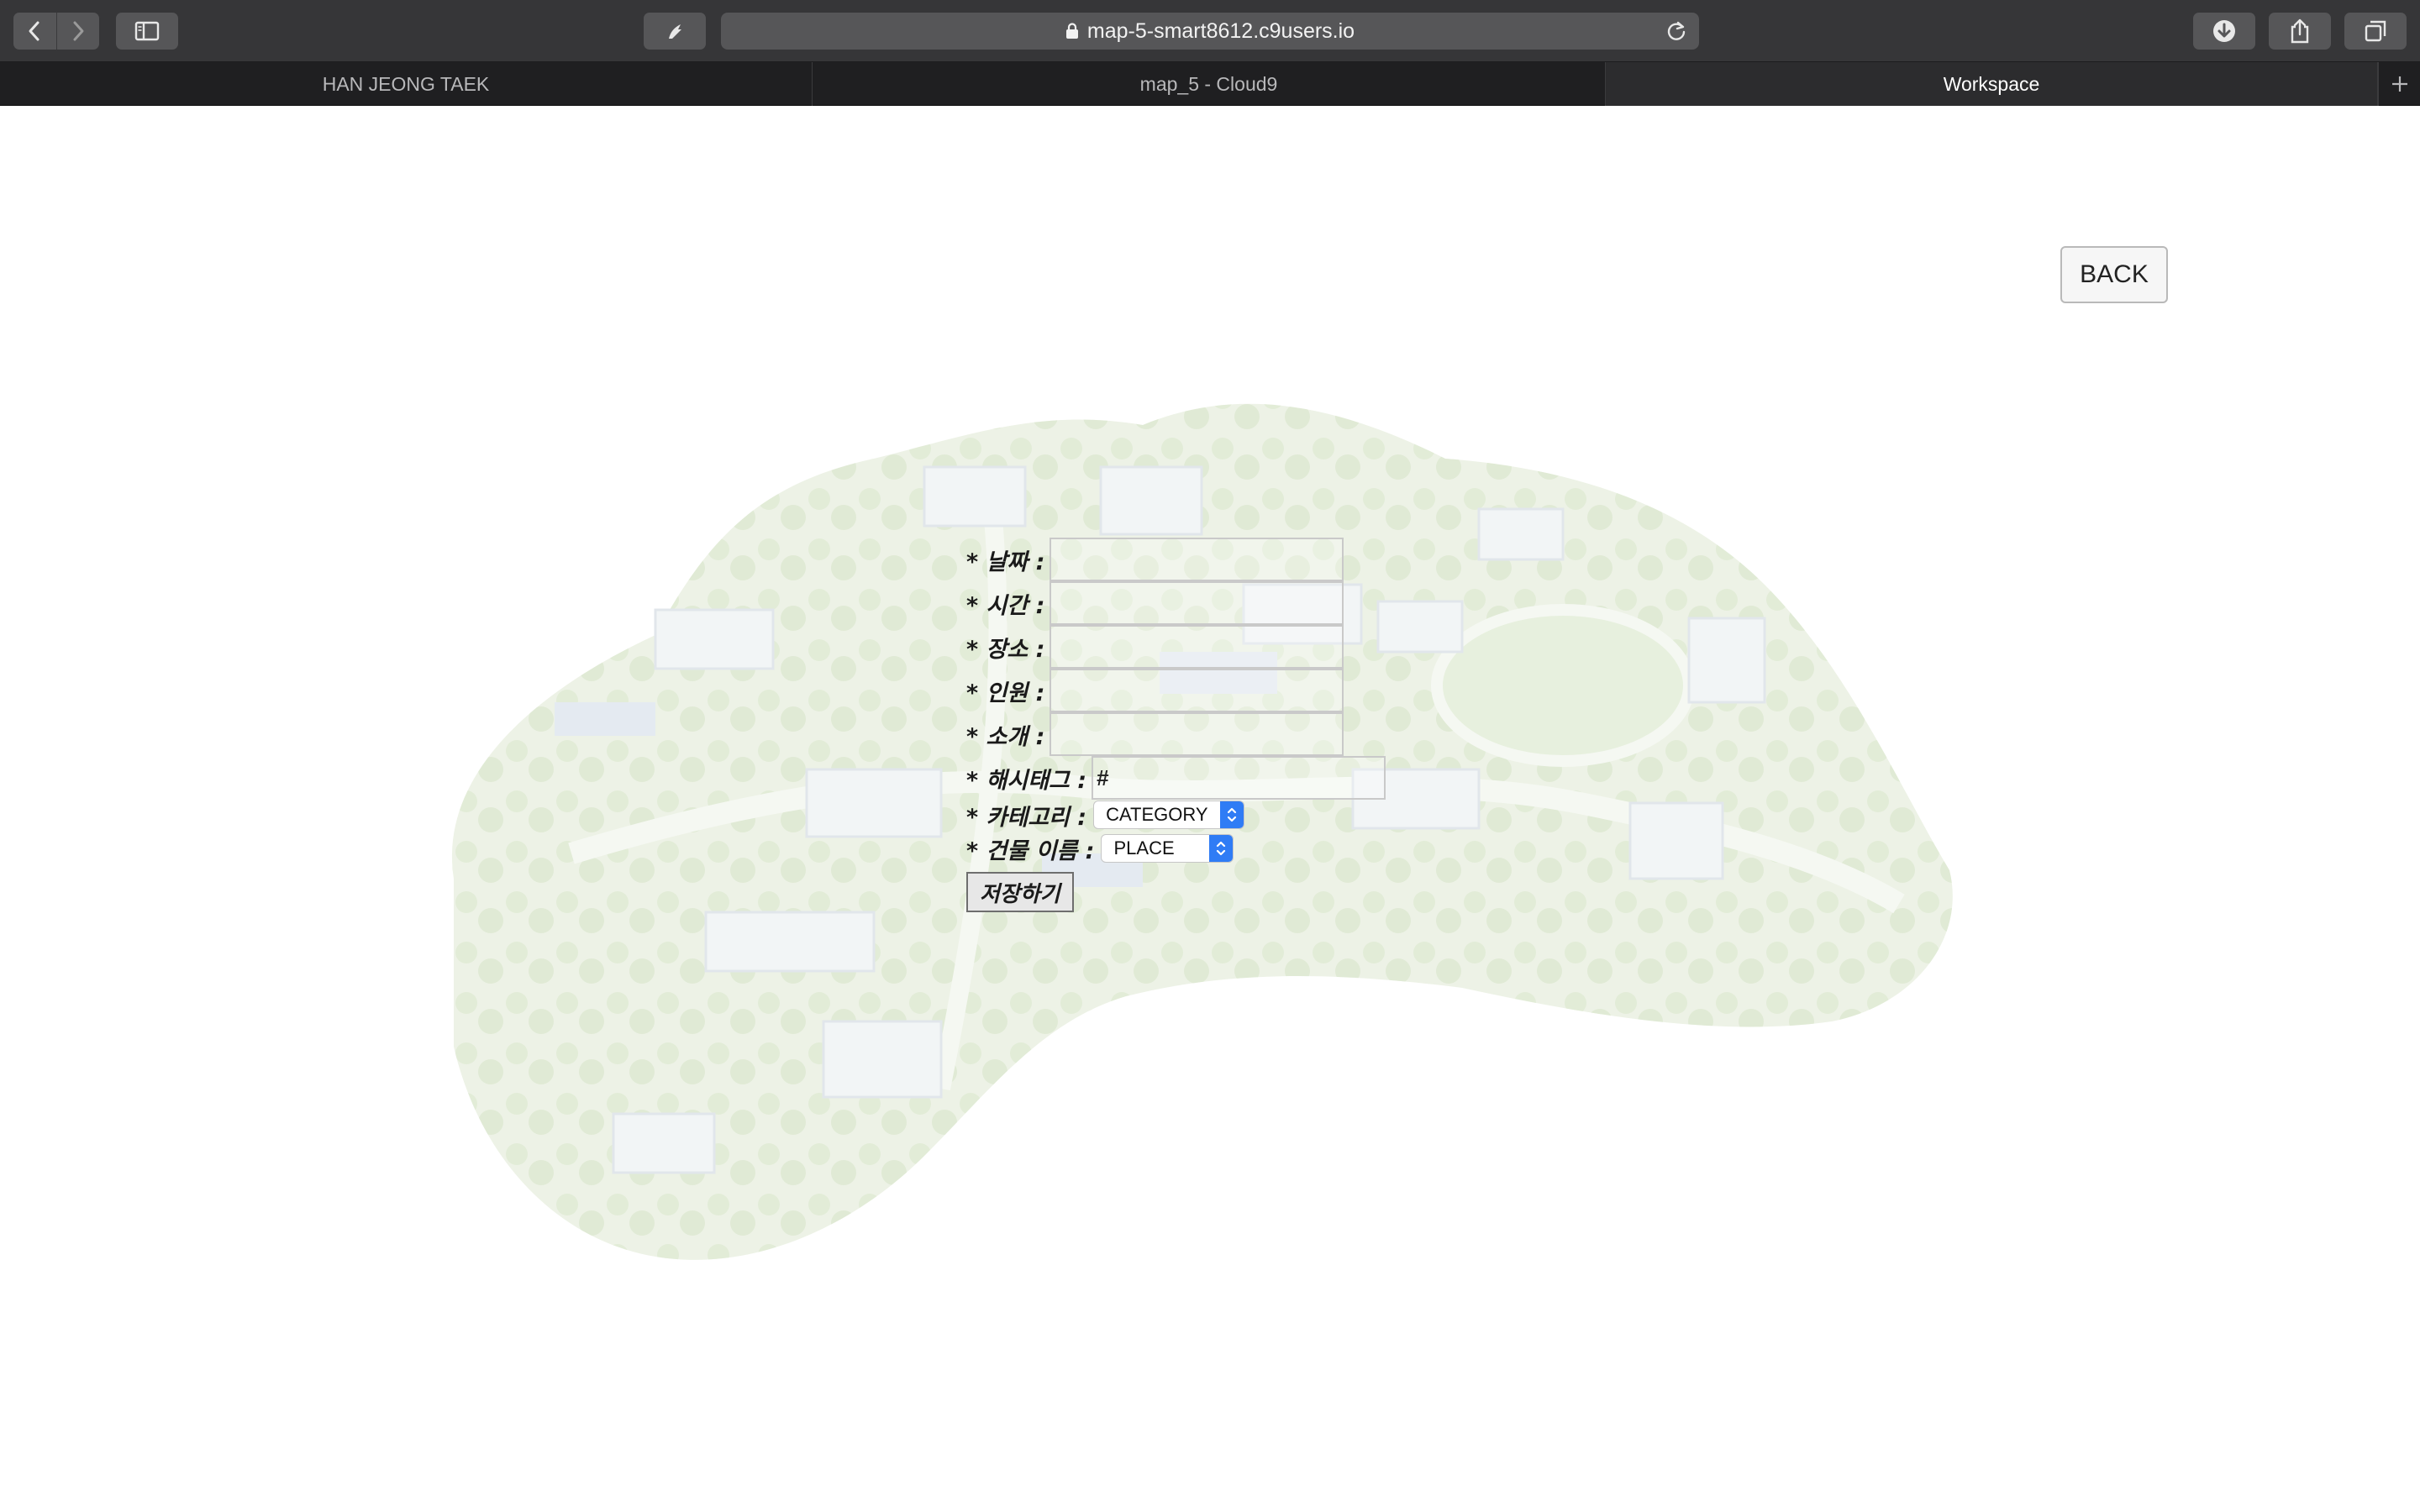 The height and width of the screenshot is (1512, 2420). I want to click on category-row: * 카테고리 : CATEGORY, so click(1105, 815).